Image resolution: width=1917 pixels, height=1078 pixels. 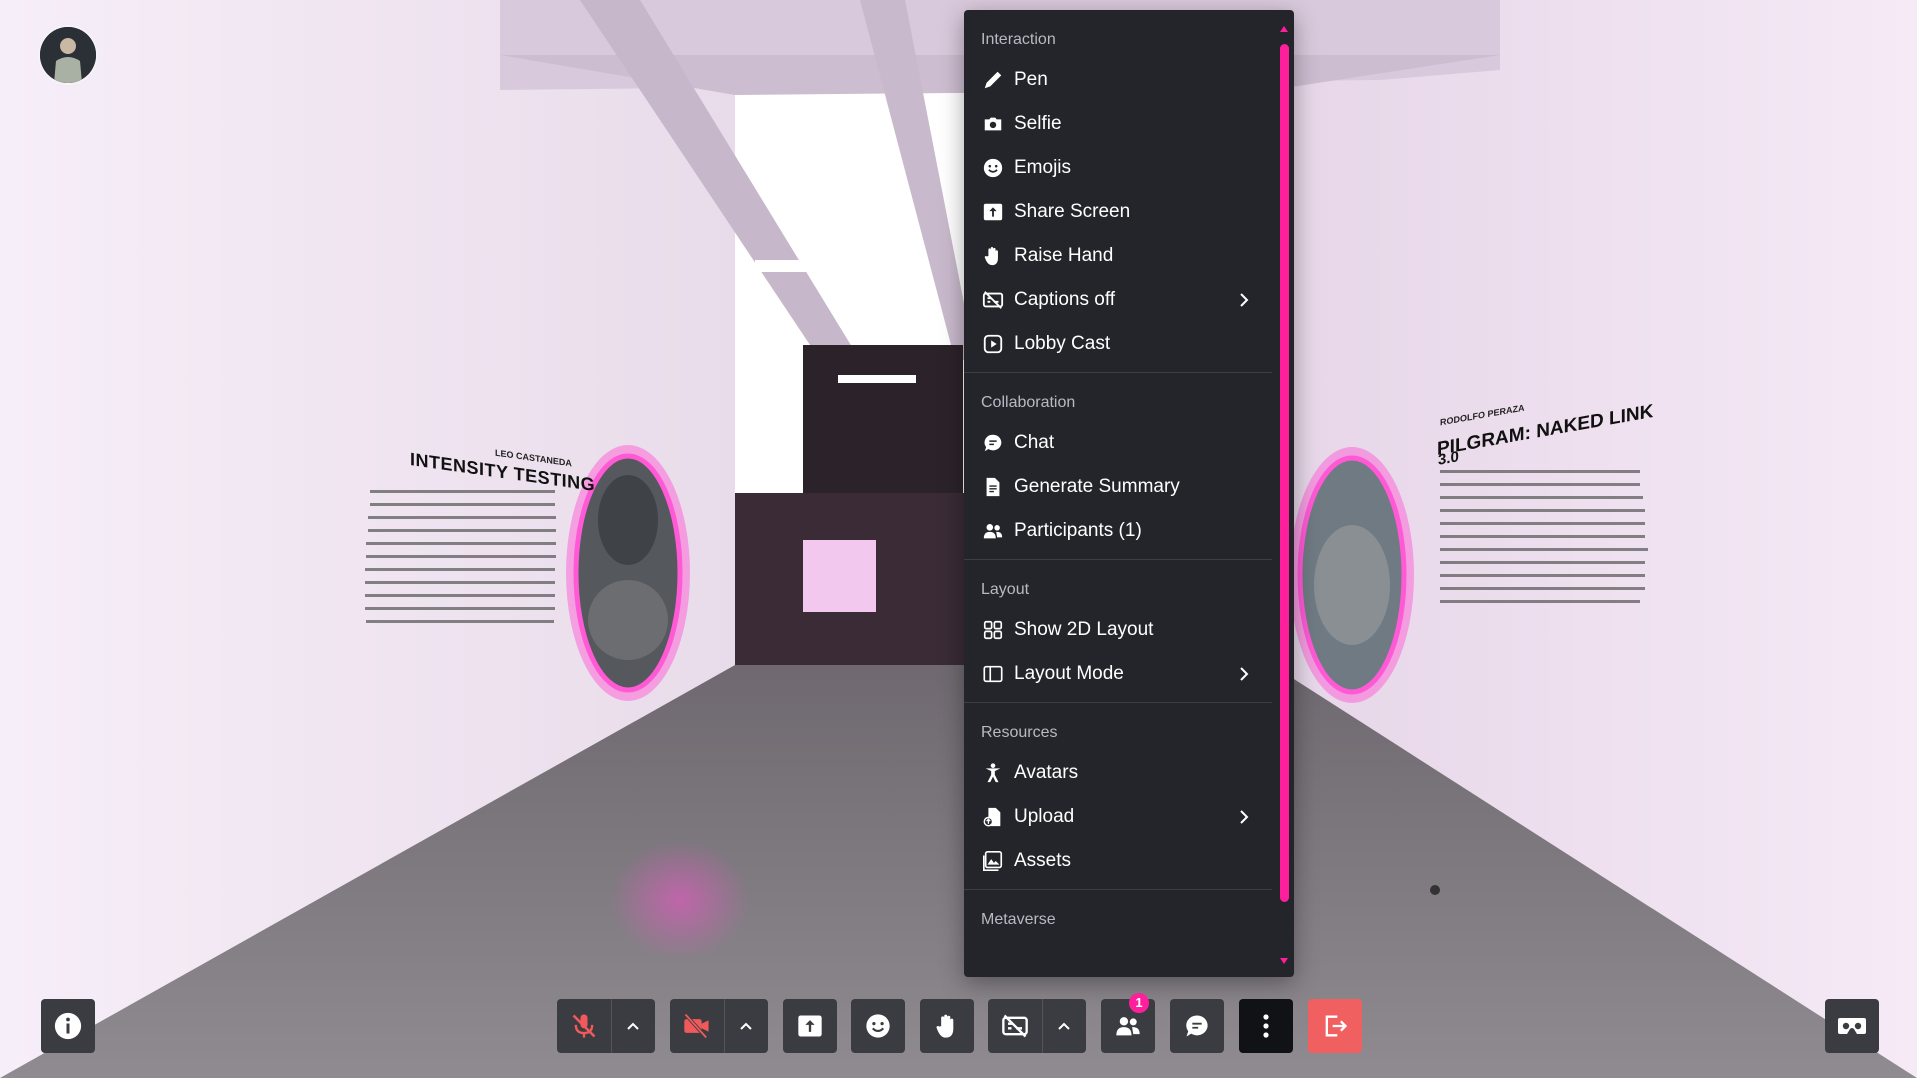 I want to click on vr-headset-icon, so click(x=1852, y=1026).